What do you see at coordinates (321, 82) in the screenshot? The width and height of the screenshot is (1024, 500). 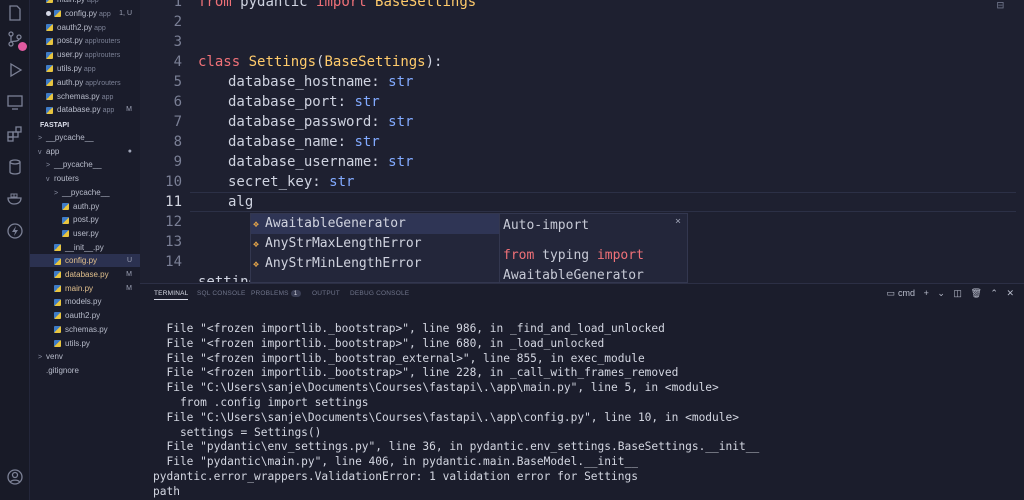 I see `code-line-field: database_hostname: str` at bounding box center [321, 82].